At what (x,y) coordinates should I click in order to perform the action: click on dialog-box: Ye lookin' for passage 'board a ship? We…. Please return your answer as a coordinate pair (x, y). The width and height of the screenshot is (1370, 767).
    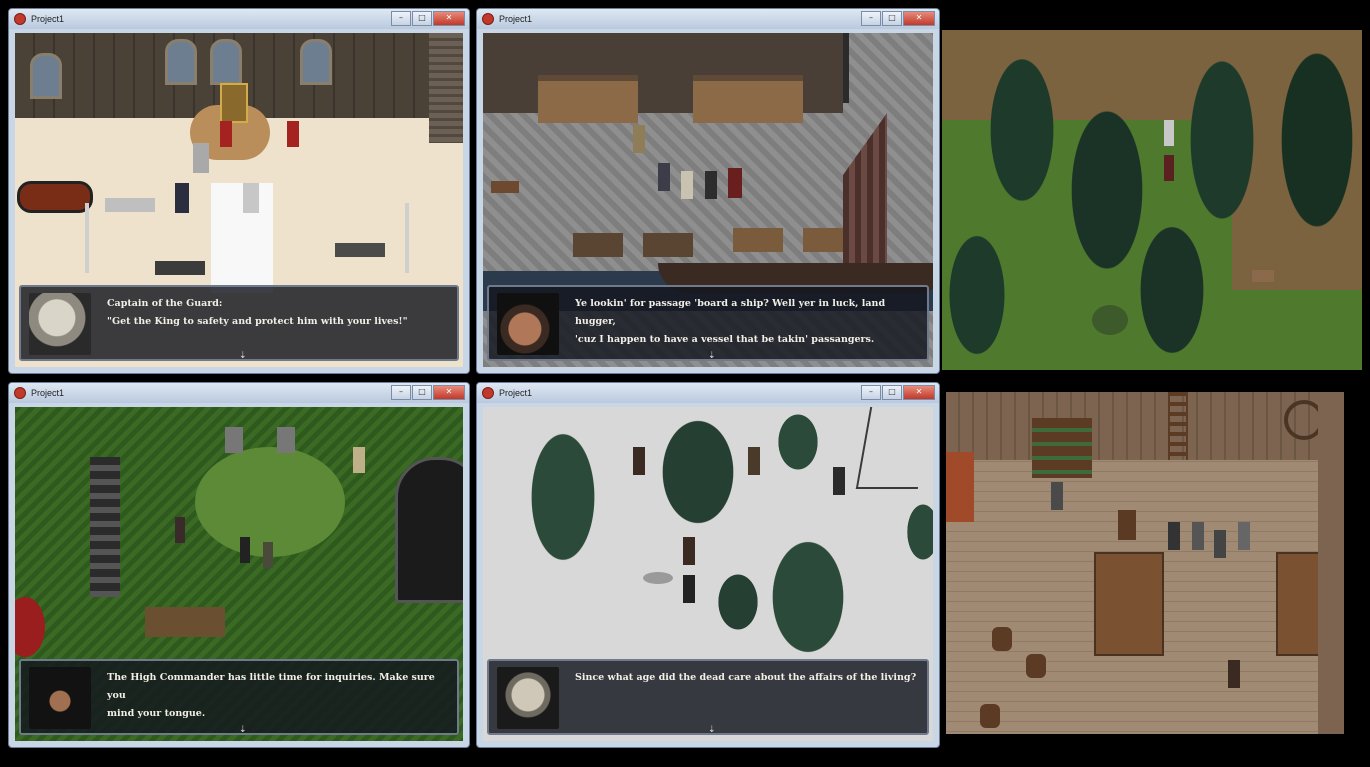
    Looking at the image, I should click on (708, 323).